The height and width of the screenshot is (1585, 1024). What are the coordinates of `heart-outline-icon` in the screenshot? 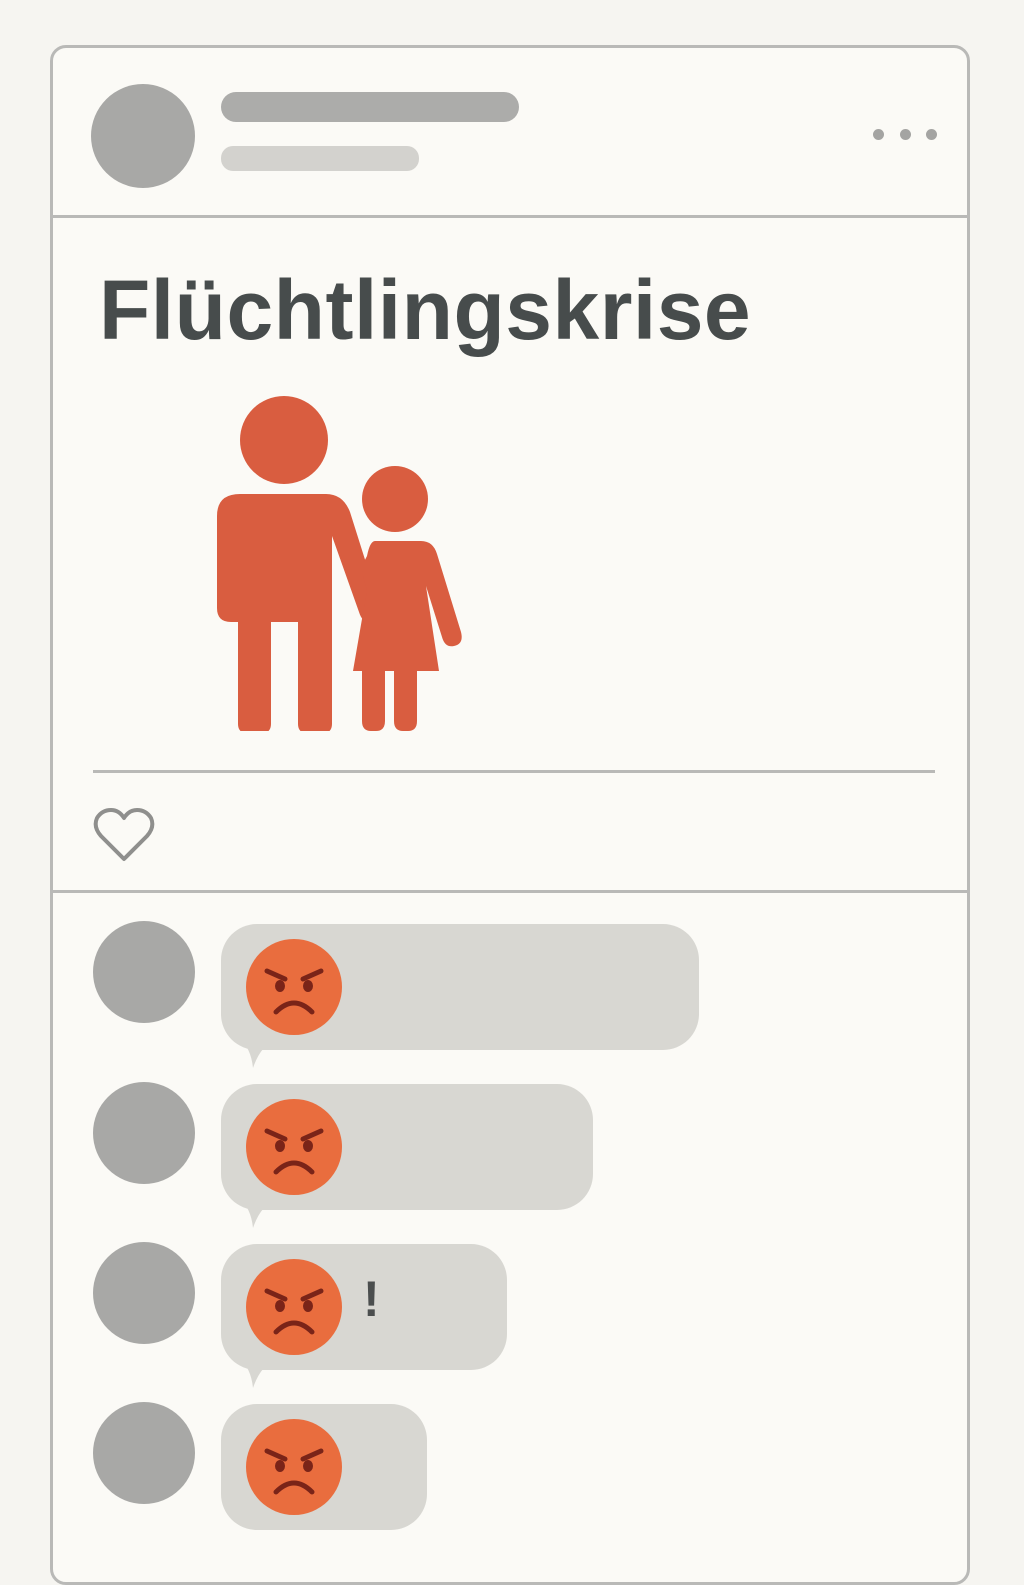 It's located at (124, 836).